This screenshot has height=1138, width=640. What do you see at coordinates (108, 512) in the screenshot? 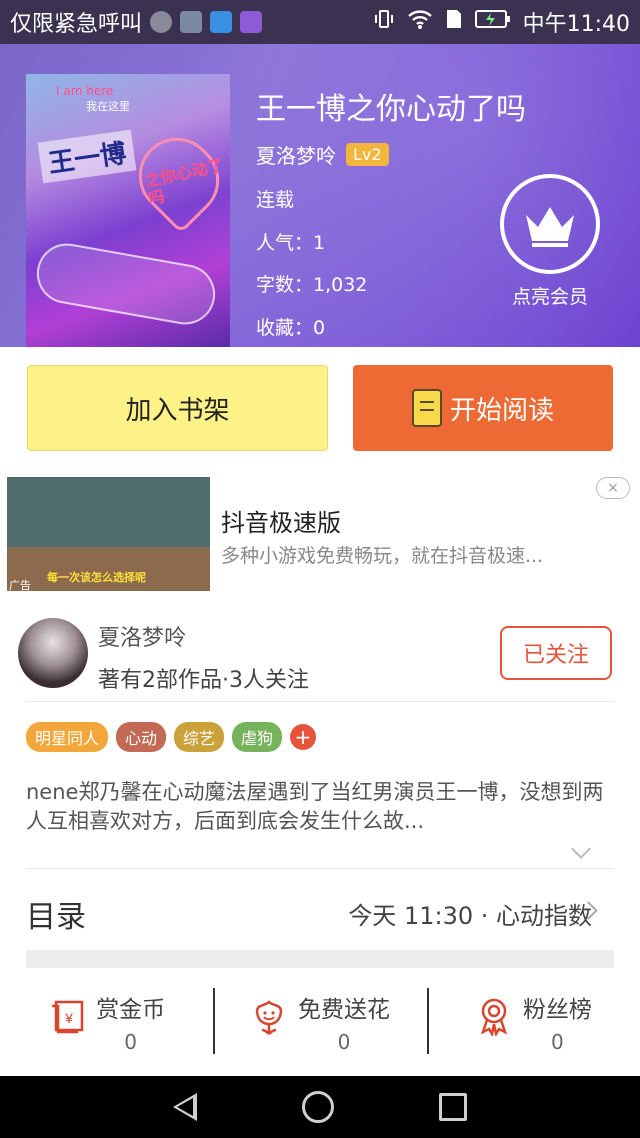
I see `ad-image-wall` at bounding box center [108, 512].